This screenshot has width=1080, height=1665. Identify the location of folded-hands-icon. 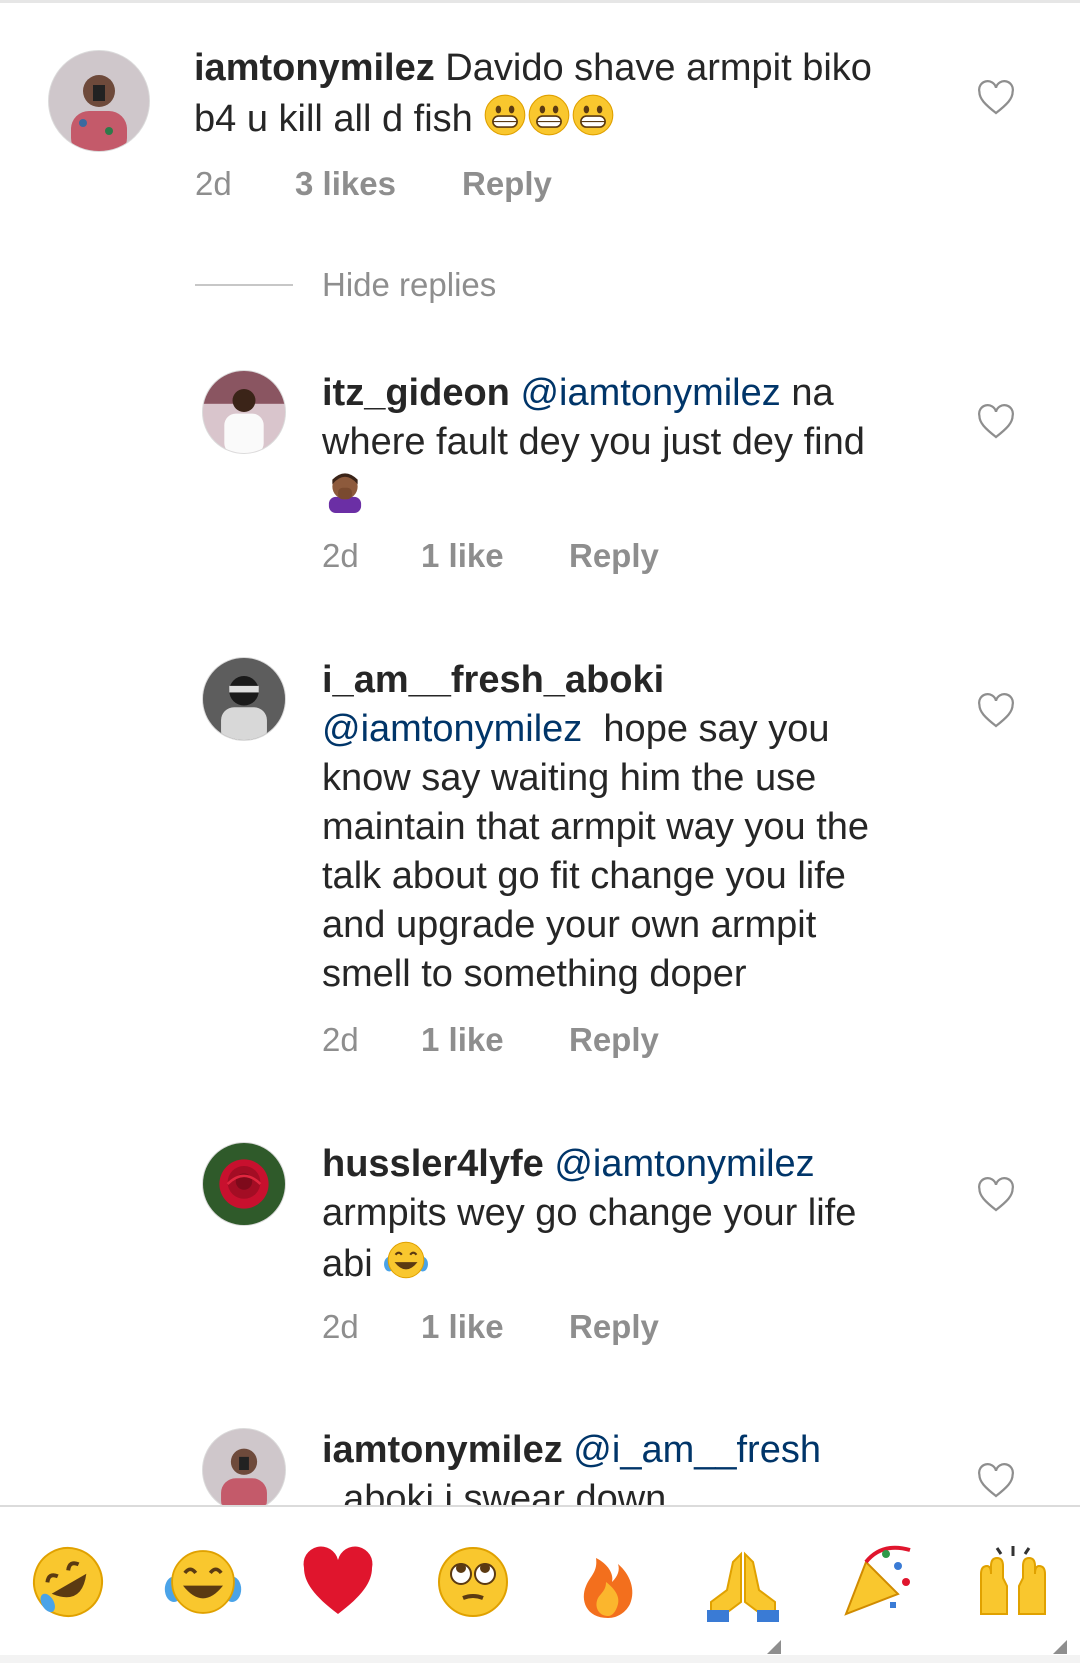
(743, 1582).